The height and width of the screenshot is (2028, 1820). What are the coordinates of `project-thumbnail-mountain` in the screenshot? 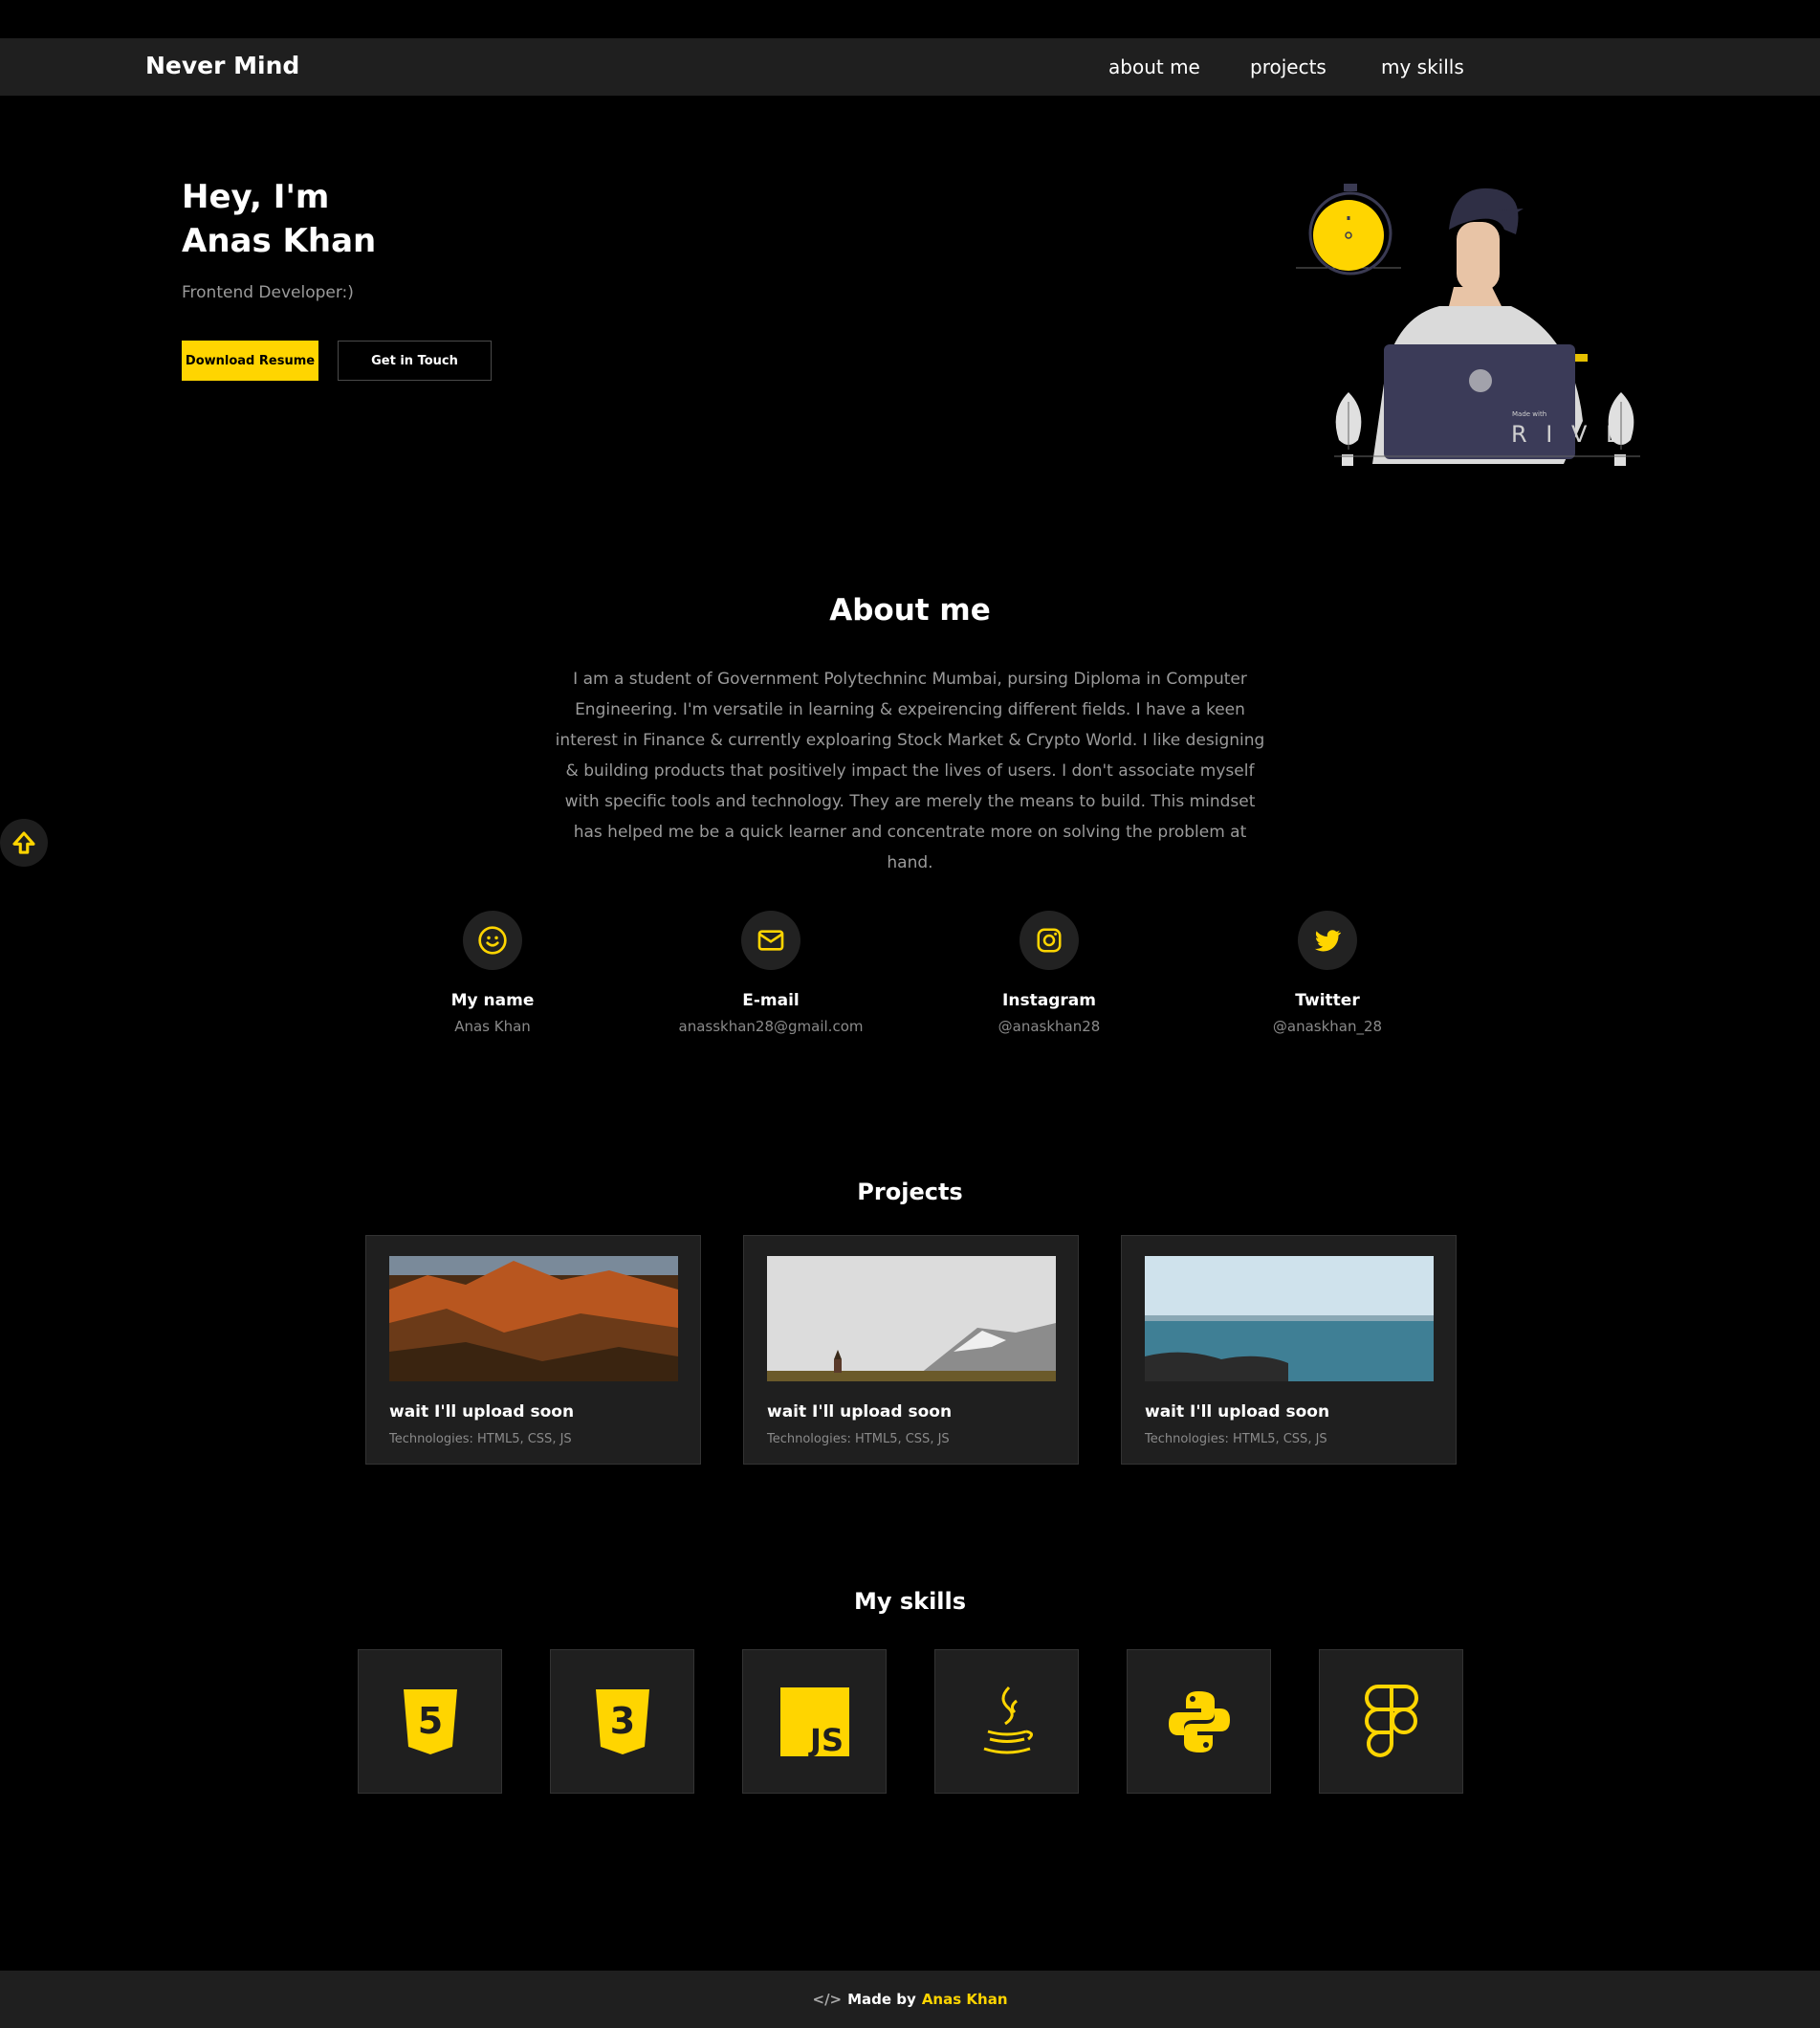 It's located at (911, 1318).